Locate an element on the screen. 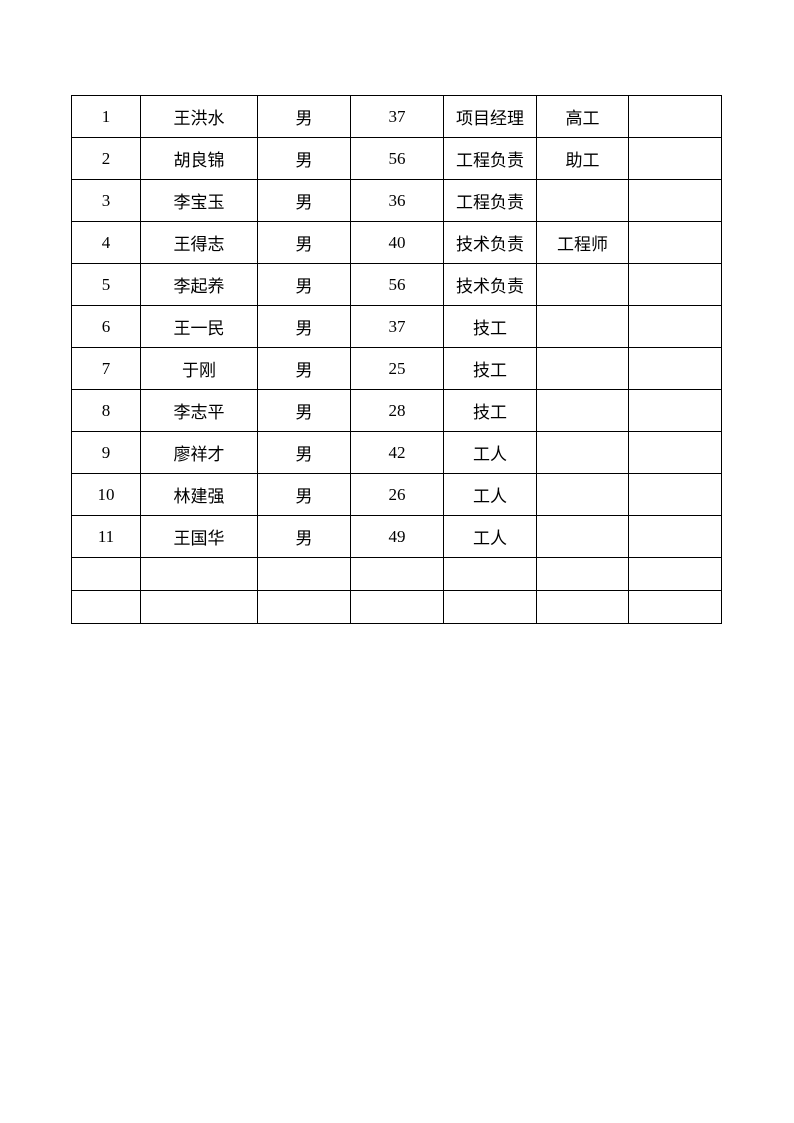 The image size is (794, 1123). cell-name: 李志平 is located at coordinates (199, 410).